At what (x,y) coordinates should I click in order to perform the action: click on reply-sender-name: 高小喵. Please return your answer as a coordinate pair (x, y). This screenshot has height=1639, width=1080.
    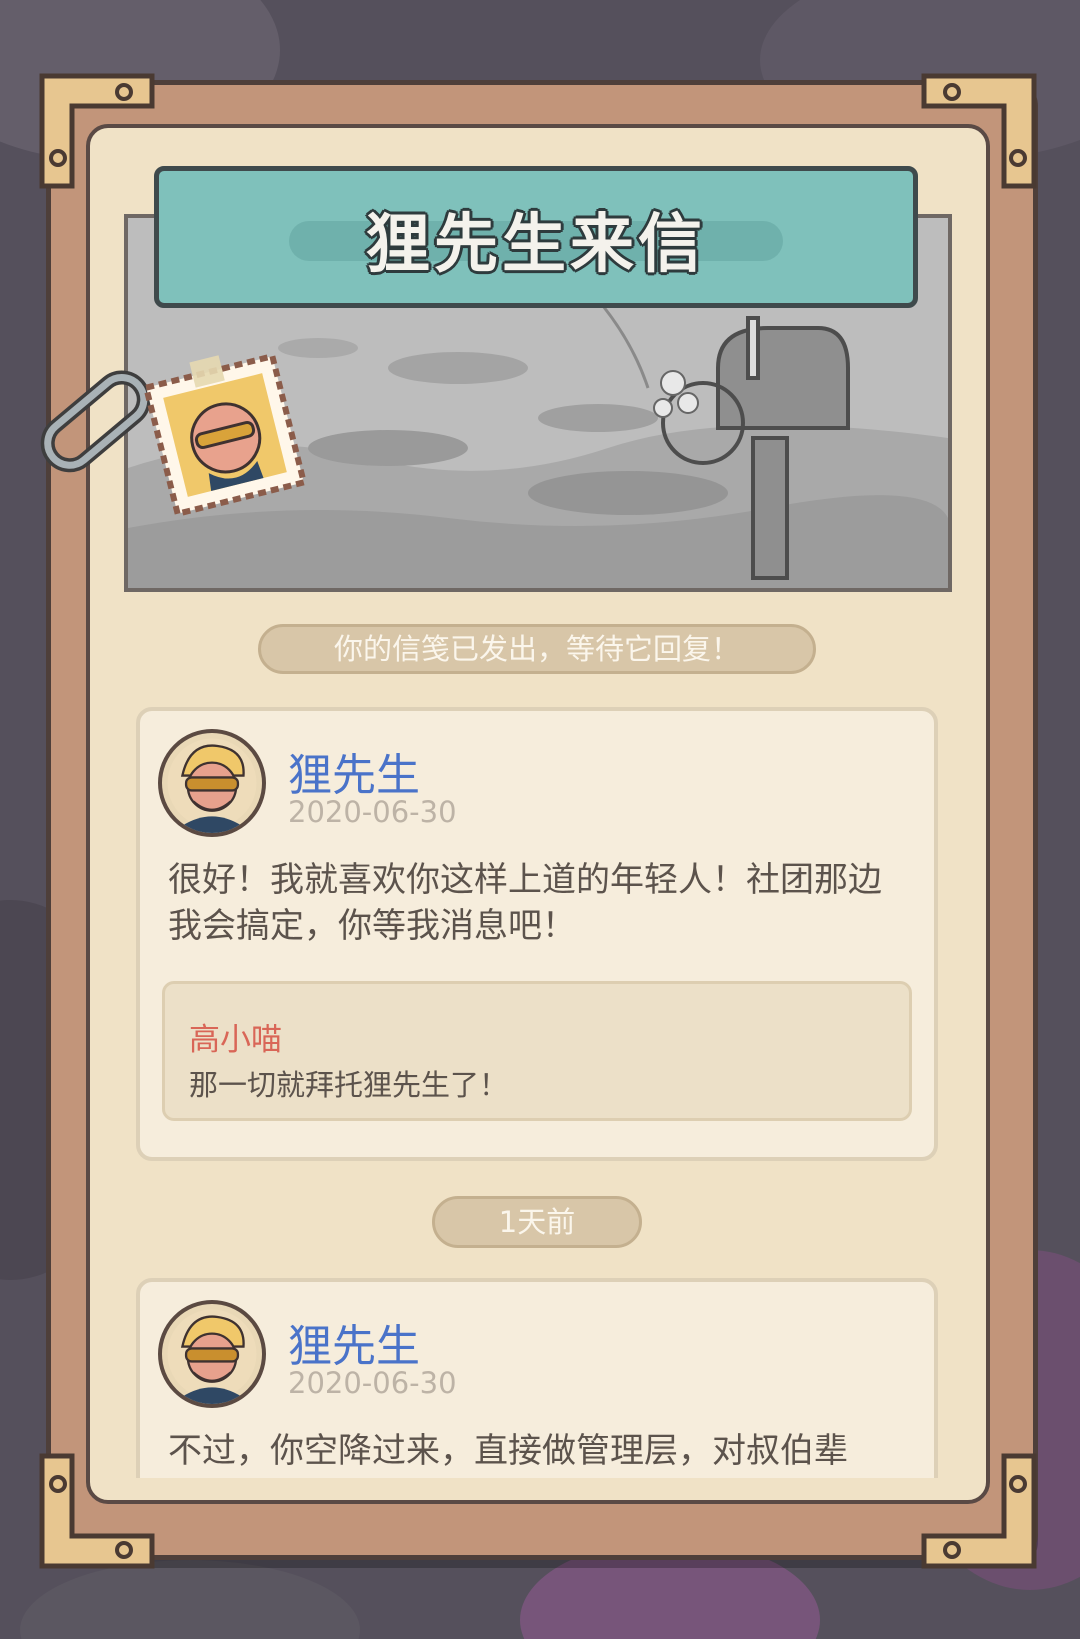
    Looking at the image, I should click on (235, 1040).